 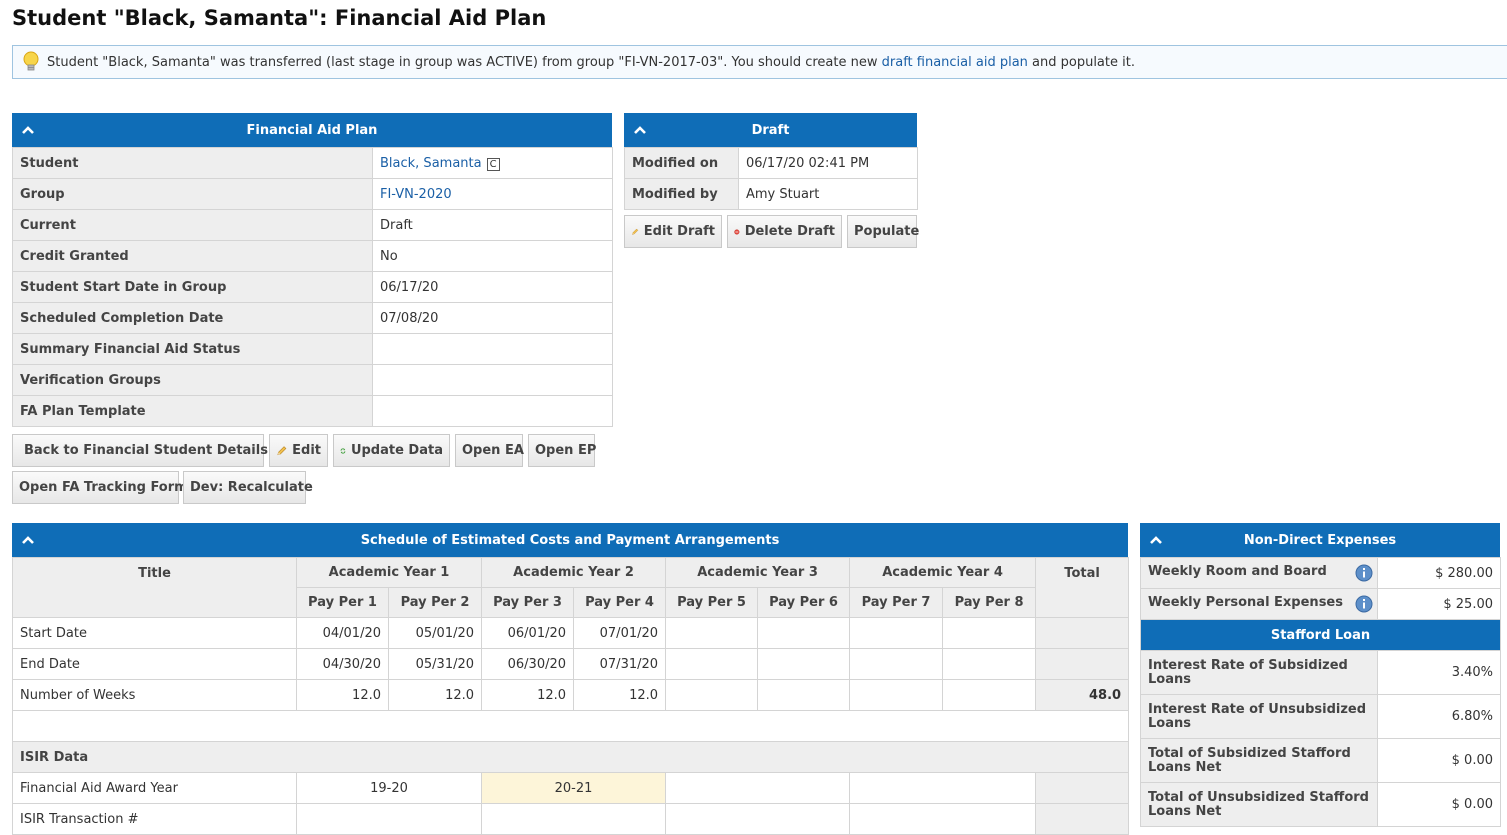 What do you see at coordinates (389, 788) in the screenshot?
I see `isir-cell: 19-20` at bounding box center [389, 788].